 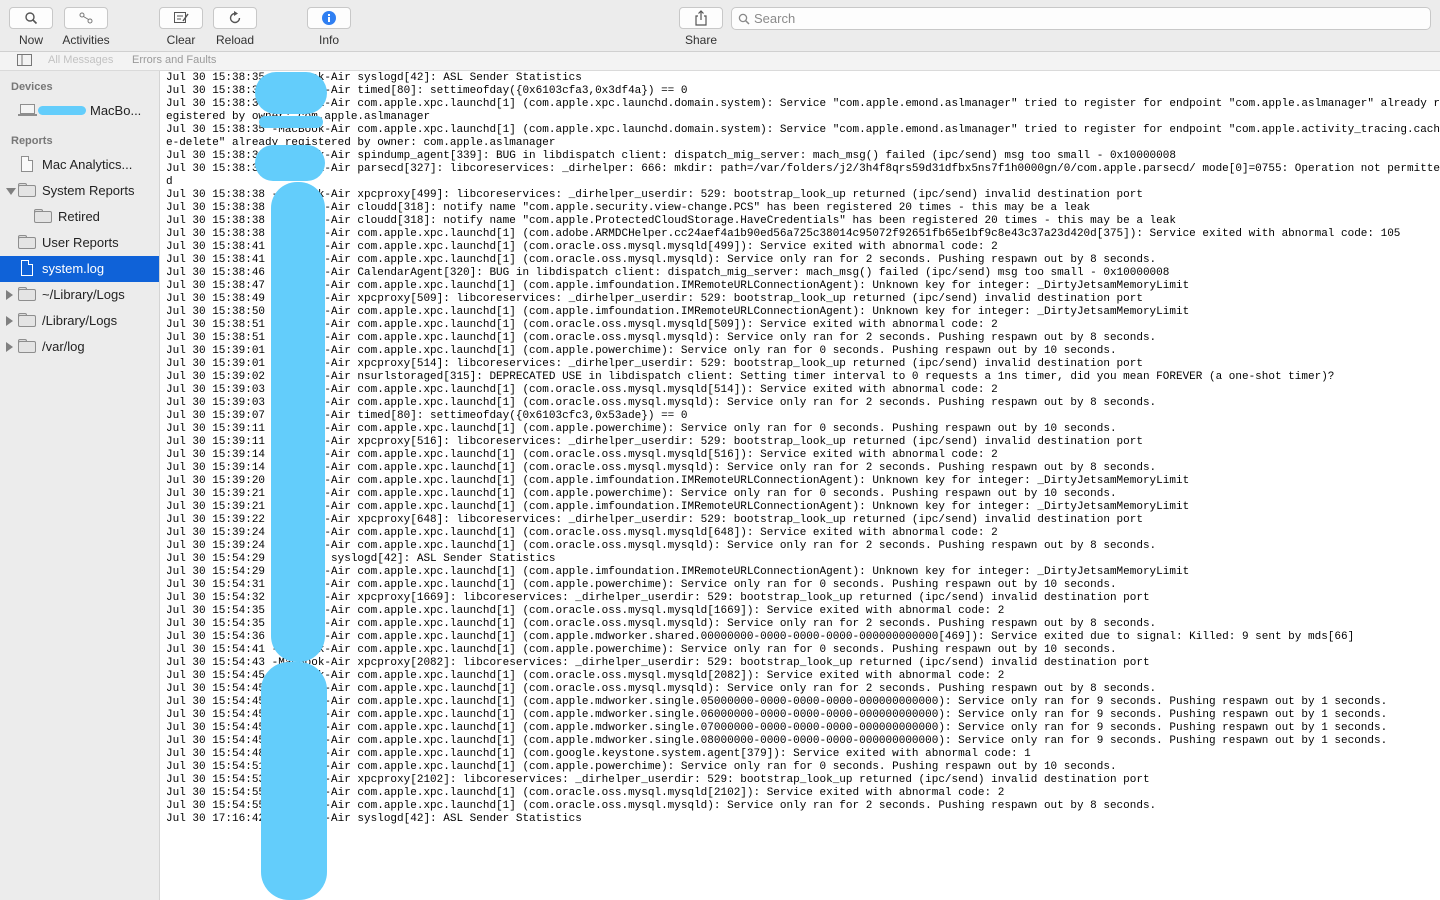 What do you see at coordinates (720, 61) in the screenshot?
I see `filter-bar: All Messages Errors and Faults` at bounding box center [720, 61].